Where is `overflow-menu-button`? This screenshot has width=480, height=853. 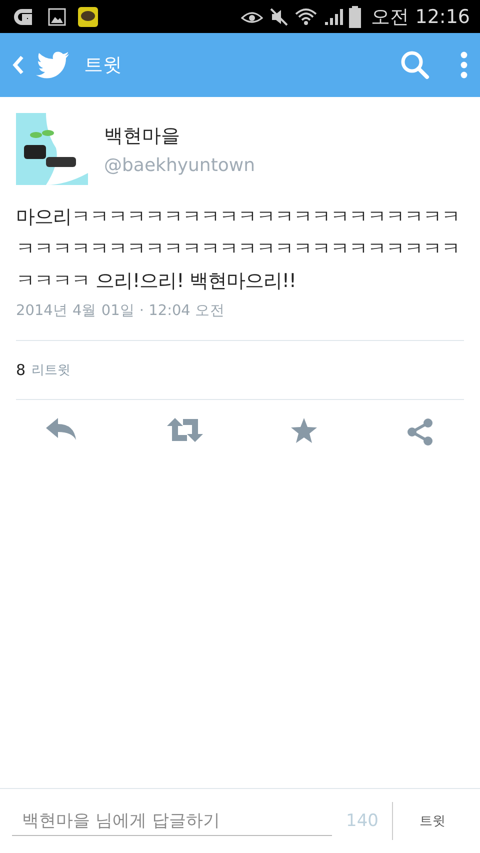 overflow-menu-button is located at coordinates (464, 65).